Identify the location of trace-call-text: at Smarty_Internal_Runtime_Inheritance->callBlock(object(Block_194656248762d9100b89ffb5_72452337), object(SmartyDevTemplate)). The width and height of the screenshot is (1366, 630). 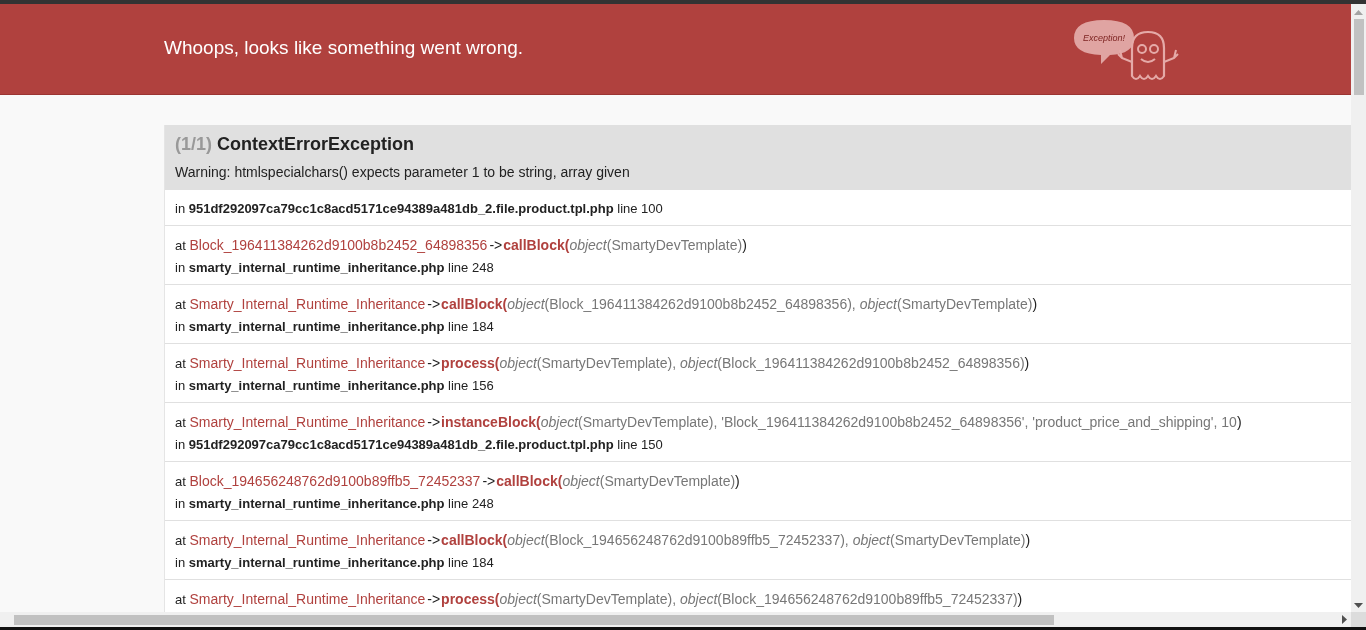
(603, 540).